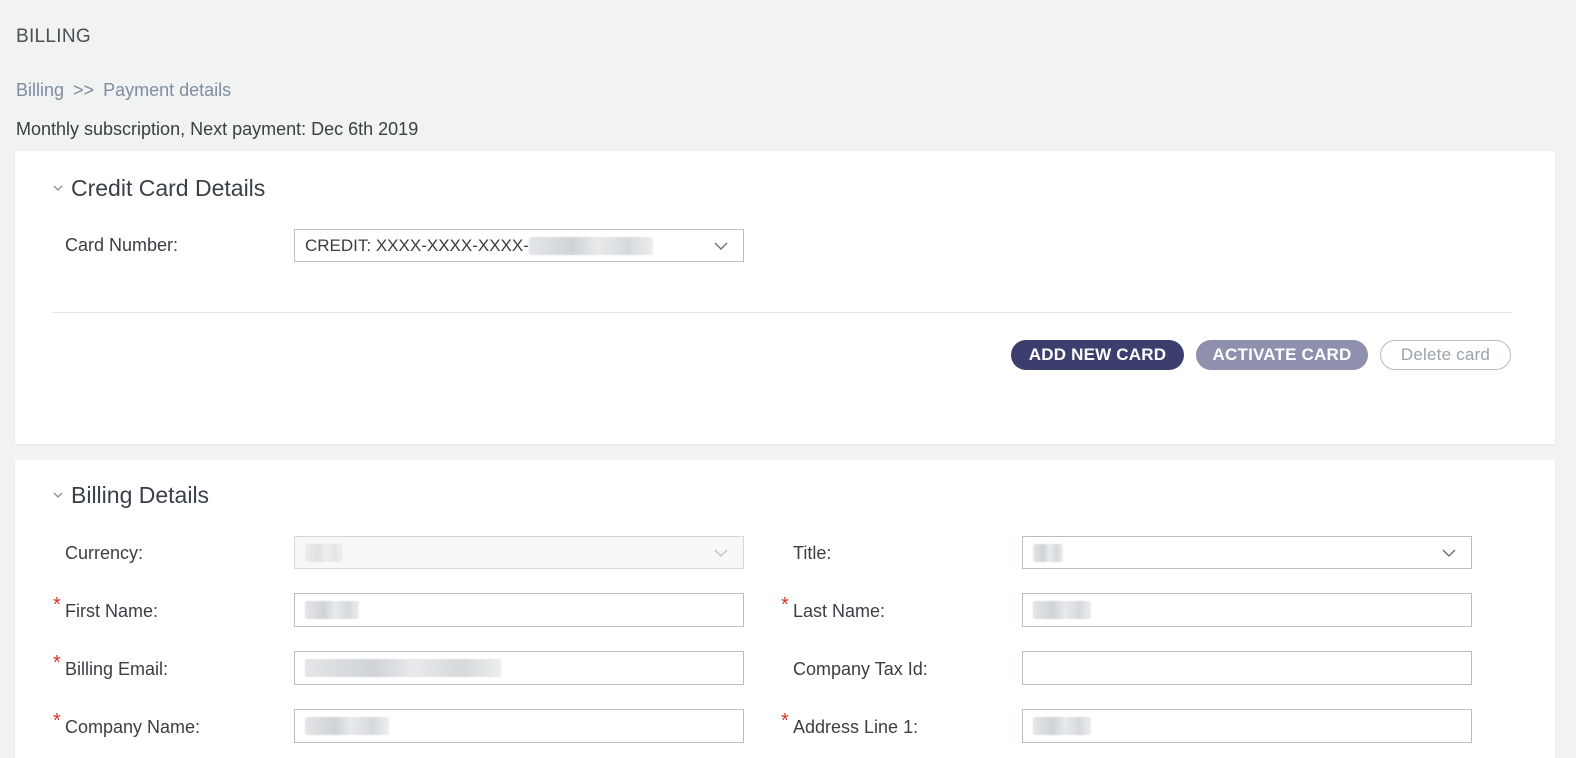 This screenshot has width=1576, height=758. What do you see at coordinates (1062, 726) in the screenshot?
I see `address-line-1-value` at bounding box center [1062, 726].